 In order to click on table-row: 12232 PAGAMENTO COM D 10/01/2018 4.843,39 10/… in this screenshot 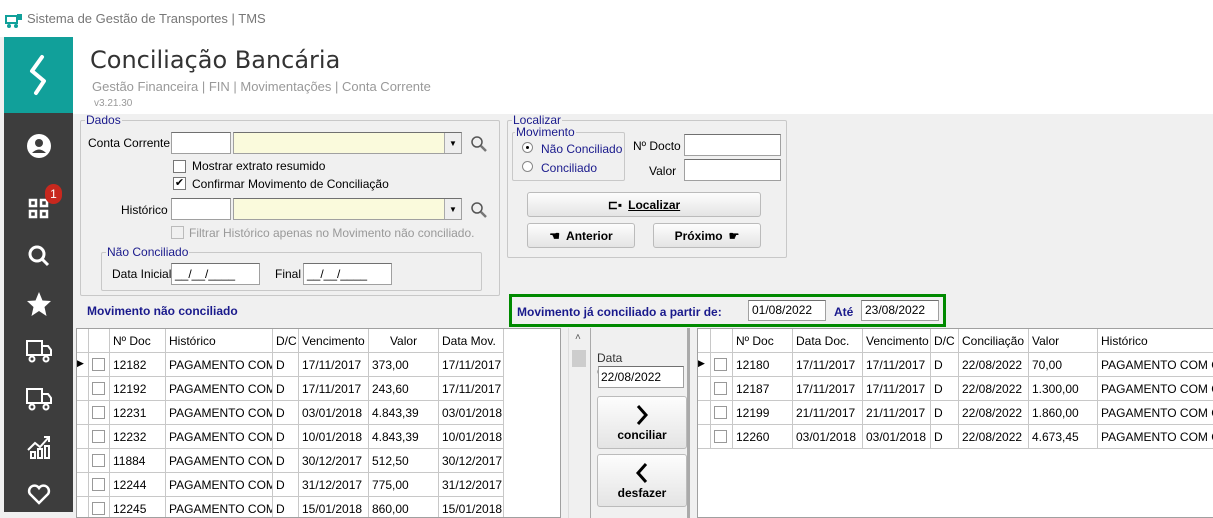, I will do `click(290, 437)`.